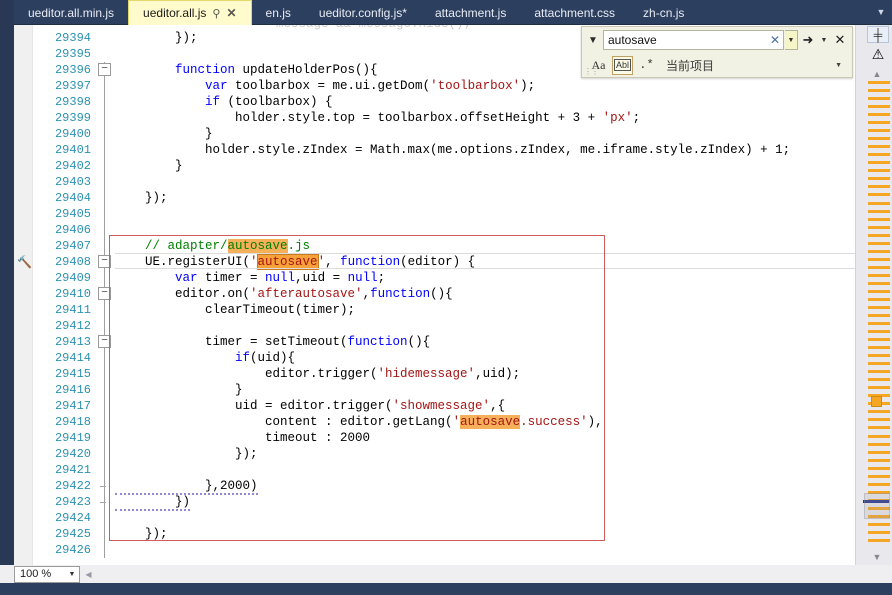 The height and width of the screenshot is (595, 892). I want to click on code-line: }), so click(153, 502).